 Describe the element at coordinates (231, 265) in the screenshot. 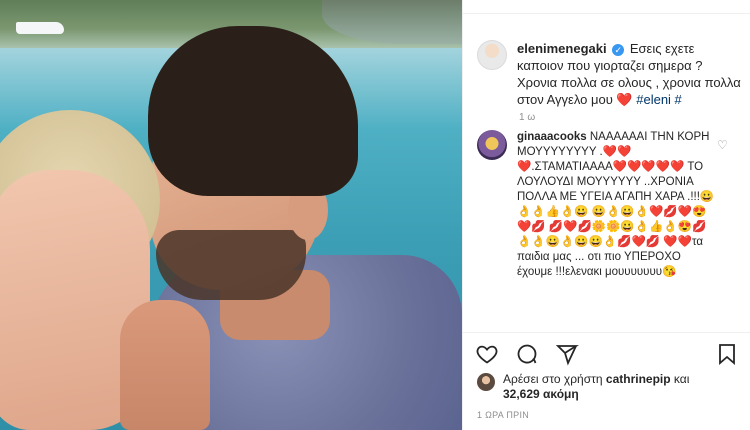

I see `photo-man-beard` at that location.